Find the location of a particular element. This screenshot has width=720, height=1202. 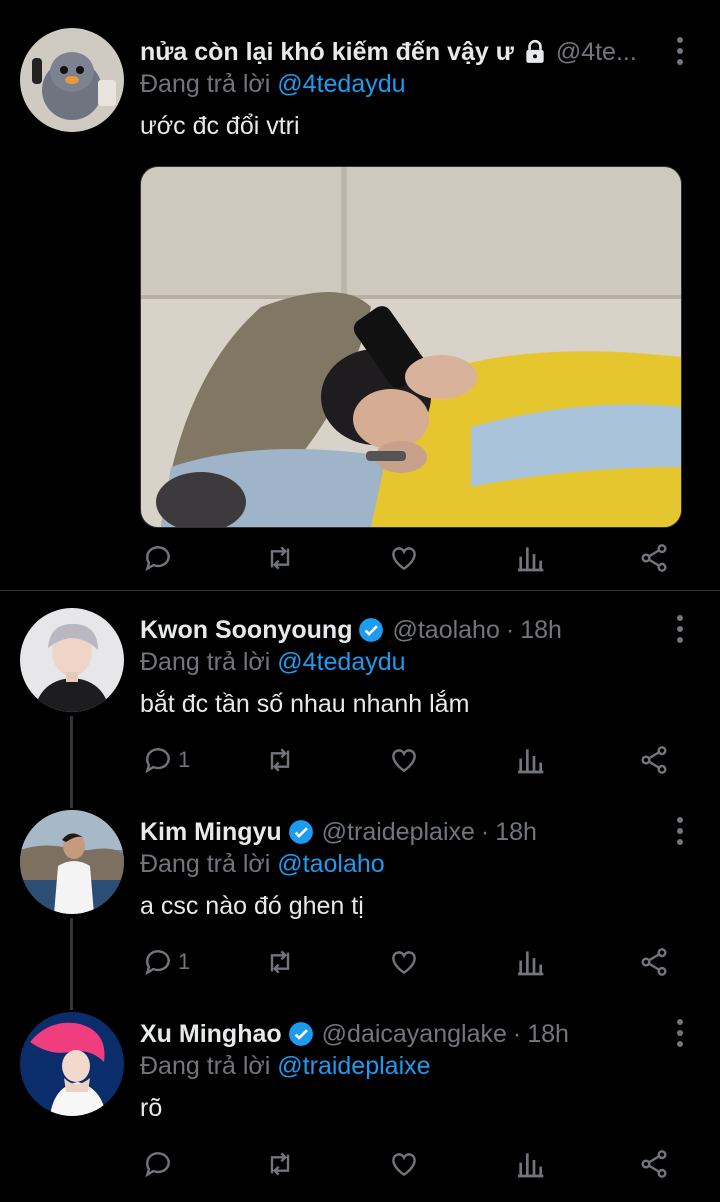

lock-icon is located at coordinates (535, 51).